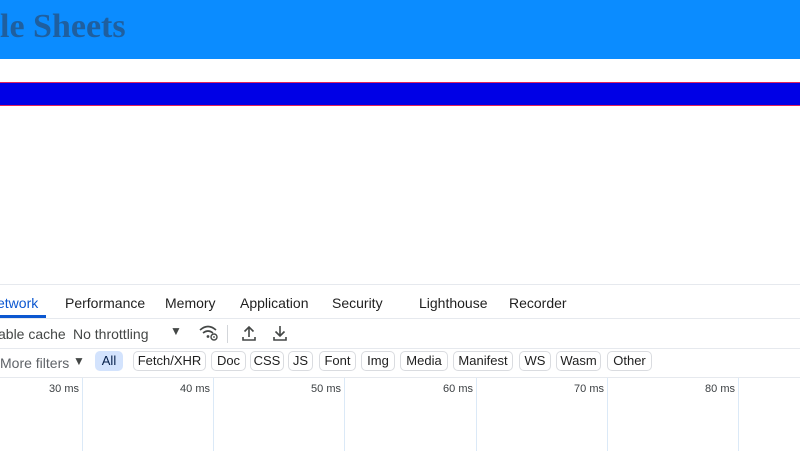 The image size is (800, 451). I want to click on page-title: le Sheets, so click(63, 26).